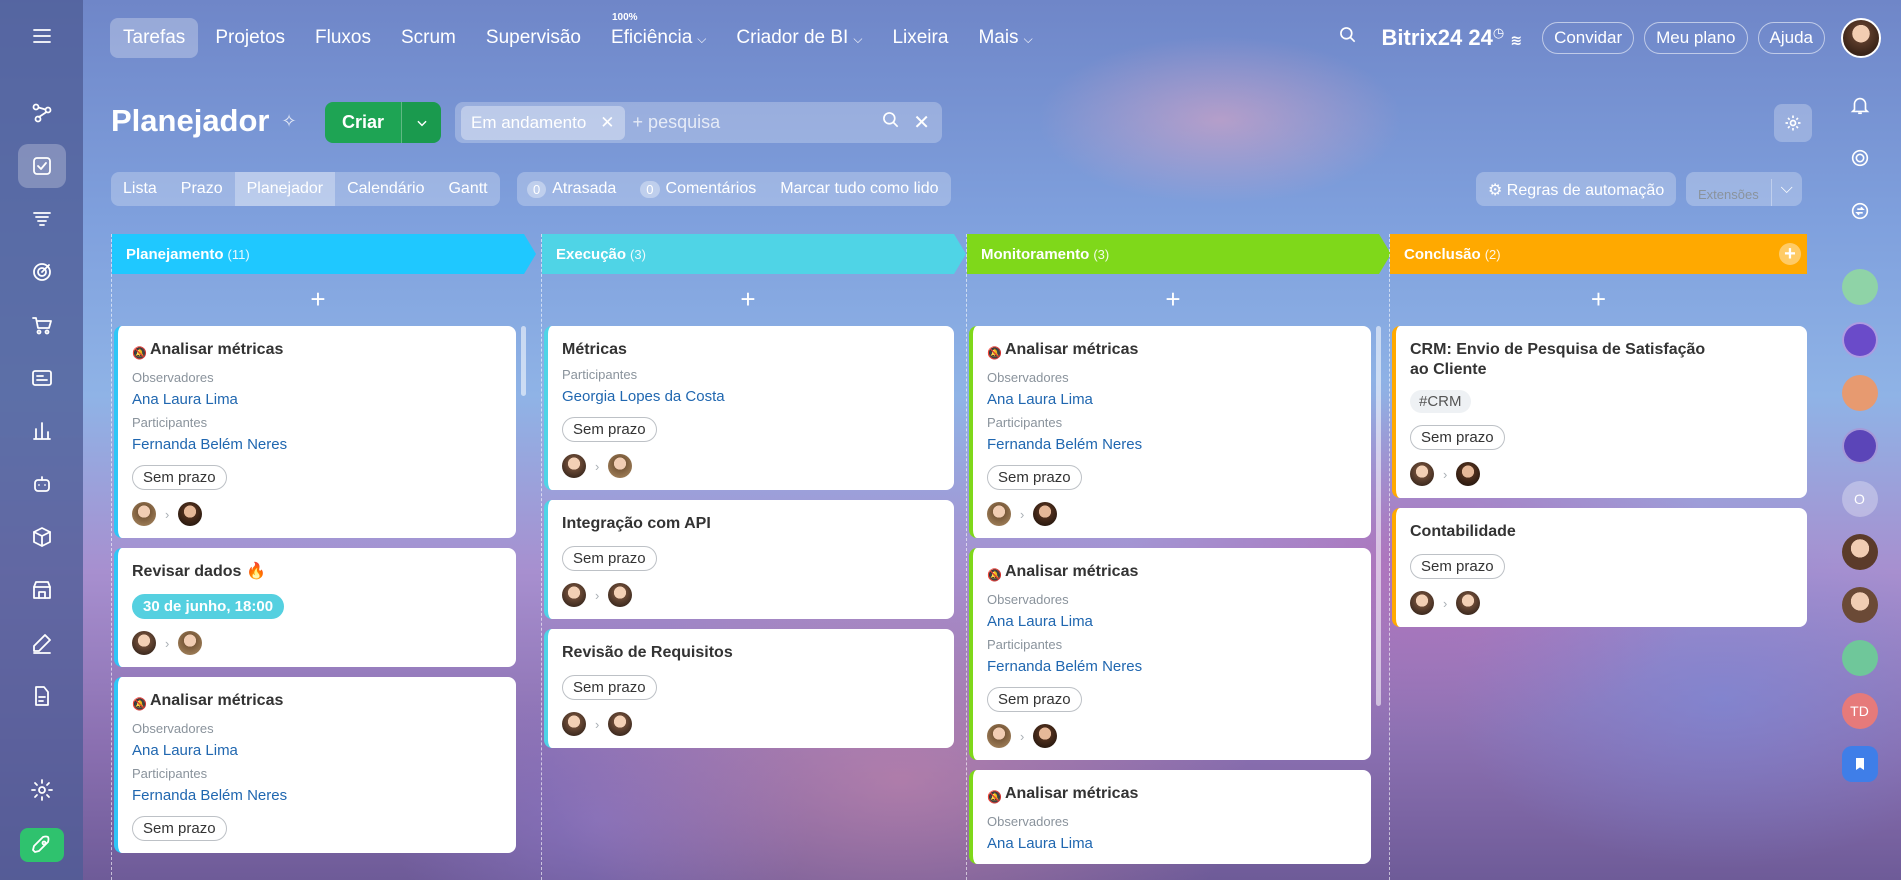 Image resolution: width=1901 pixels, height=880 pixels. I want to click on tab-lista: Lista, so click(140, 189).